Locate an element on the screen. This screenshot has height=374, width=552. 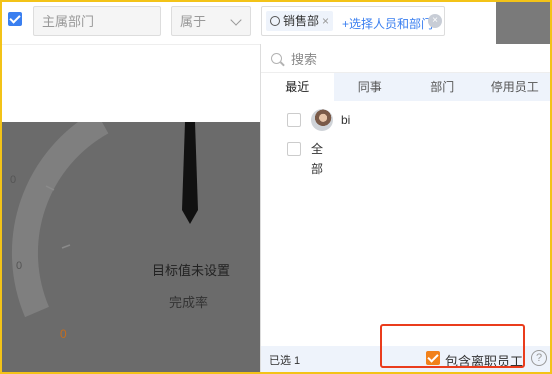
search-input is located at coordinates (411, 59).